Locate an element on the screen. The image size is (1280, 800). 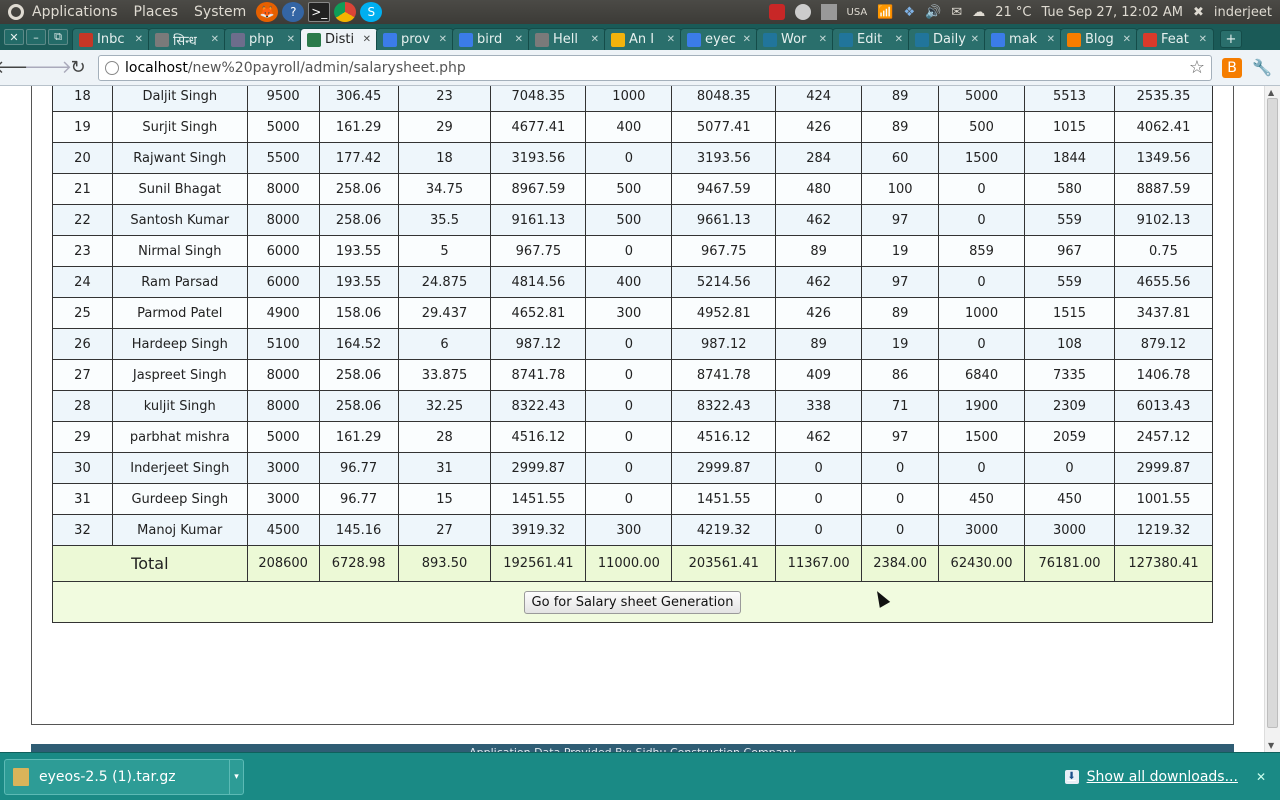
table-cell: 4516.12 is located at coordinates (724, 437).